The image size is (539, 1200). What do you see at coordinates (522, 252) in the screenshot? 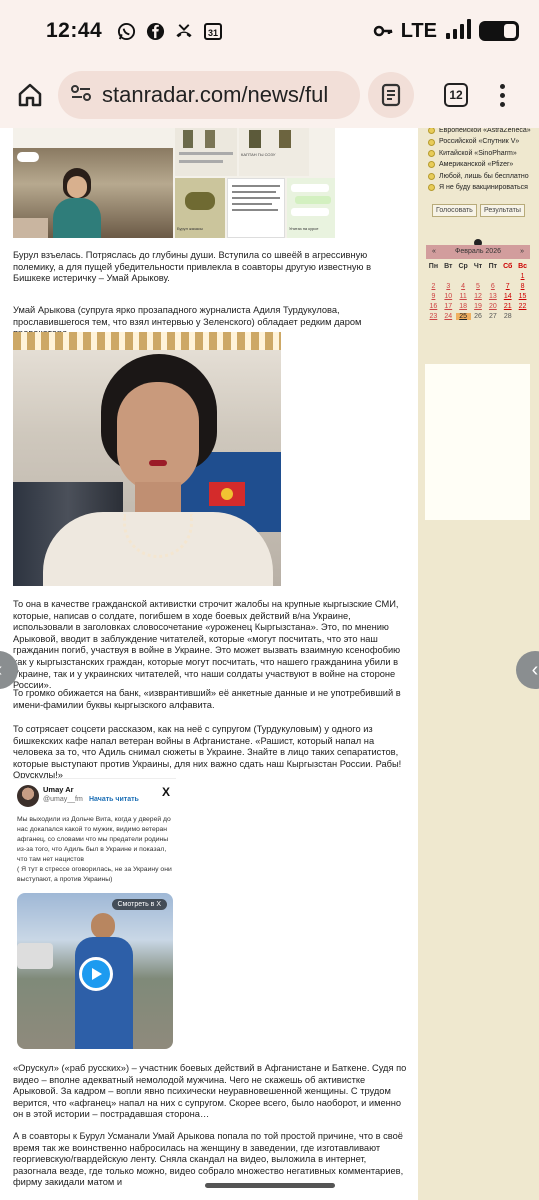
I see `calendar-next-link: »` at bounding box center [522, 252].